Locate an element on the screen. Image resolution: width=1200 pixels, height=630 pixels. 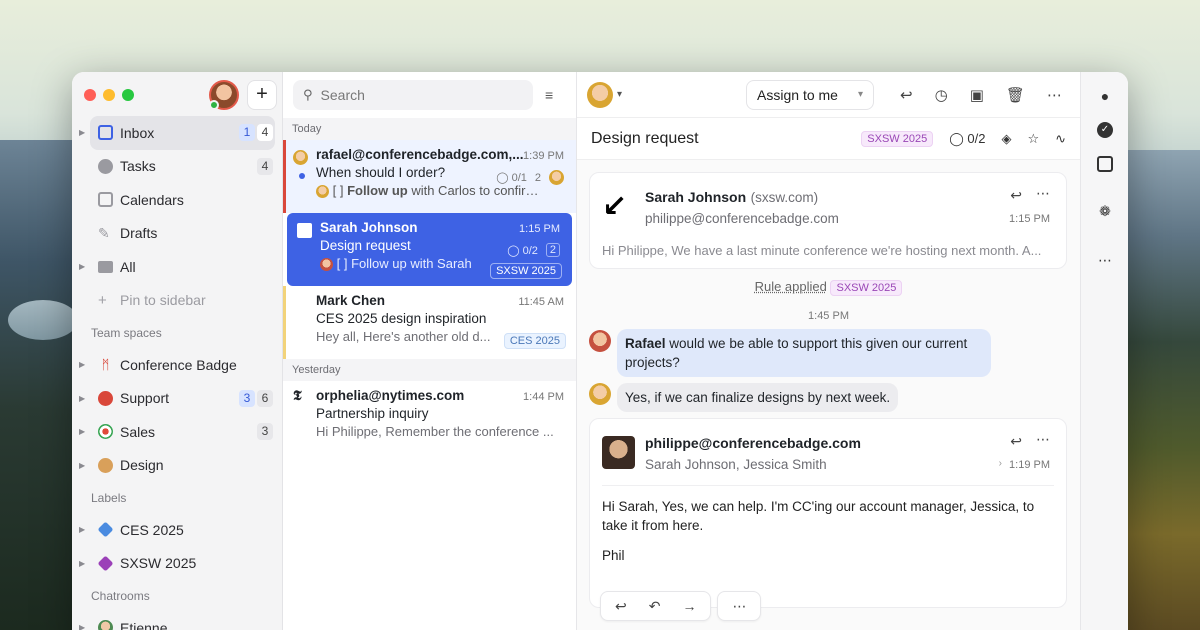
sender-avatar is located at coordinates (300, 157).